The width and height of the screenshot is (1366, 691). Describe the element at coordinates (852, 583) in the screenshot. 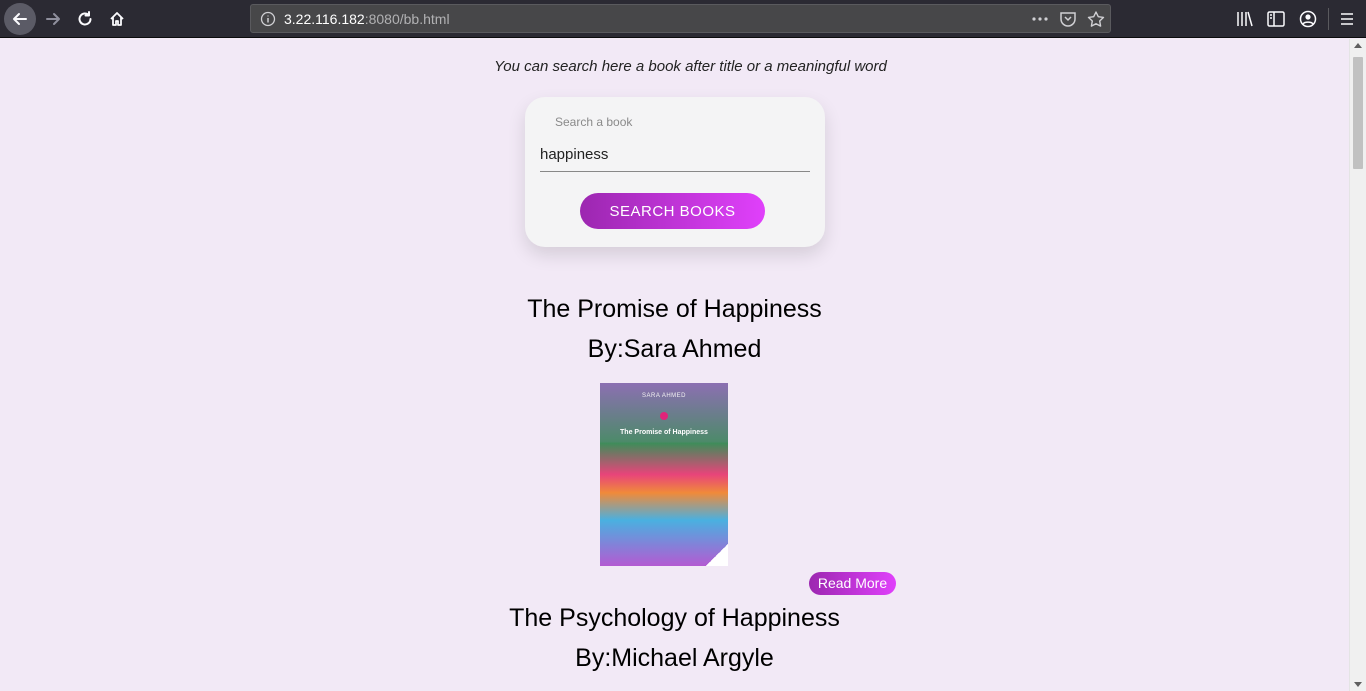

I see `read-more-button: Read More` at that location.